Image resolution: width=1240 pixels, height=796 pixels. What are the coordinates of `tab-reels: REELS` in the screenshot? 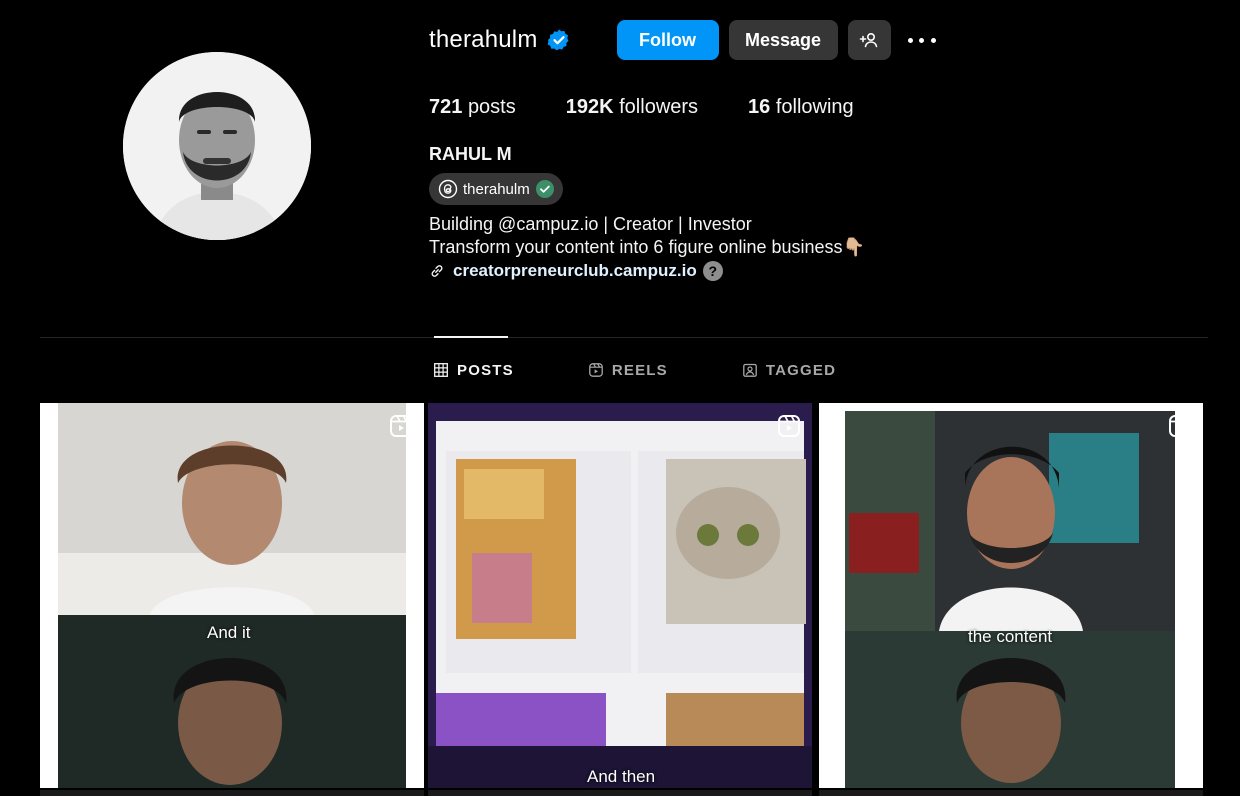 It's located at (628, 370).